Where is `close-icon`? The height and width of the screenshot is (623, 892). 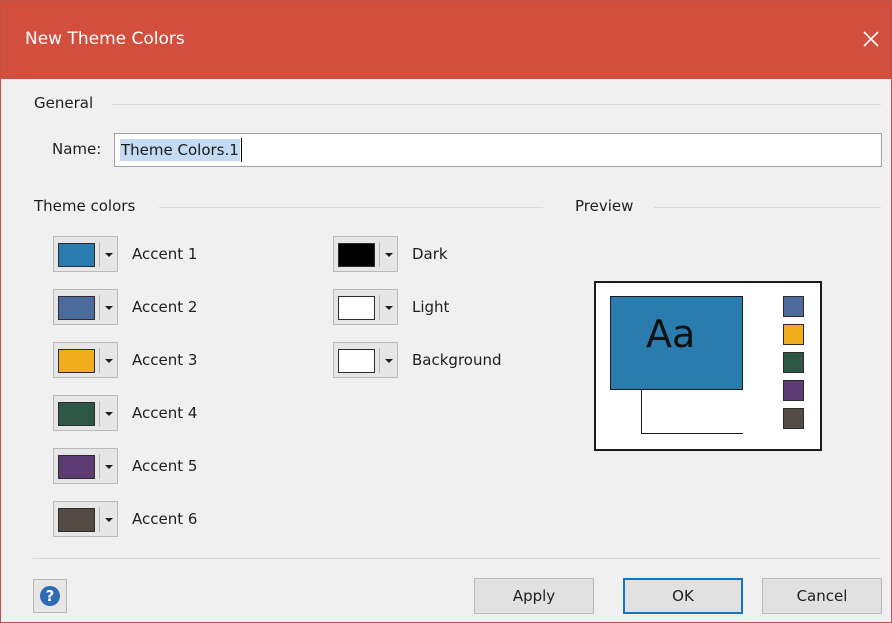 close-icon is located at coordinates (871, 39).